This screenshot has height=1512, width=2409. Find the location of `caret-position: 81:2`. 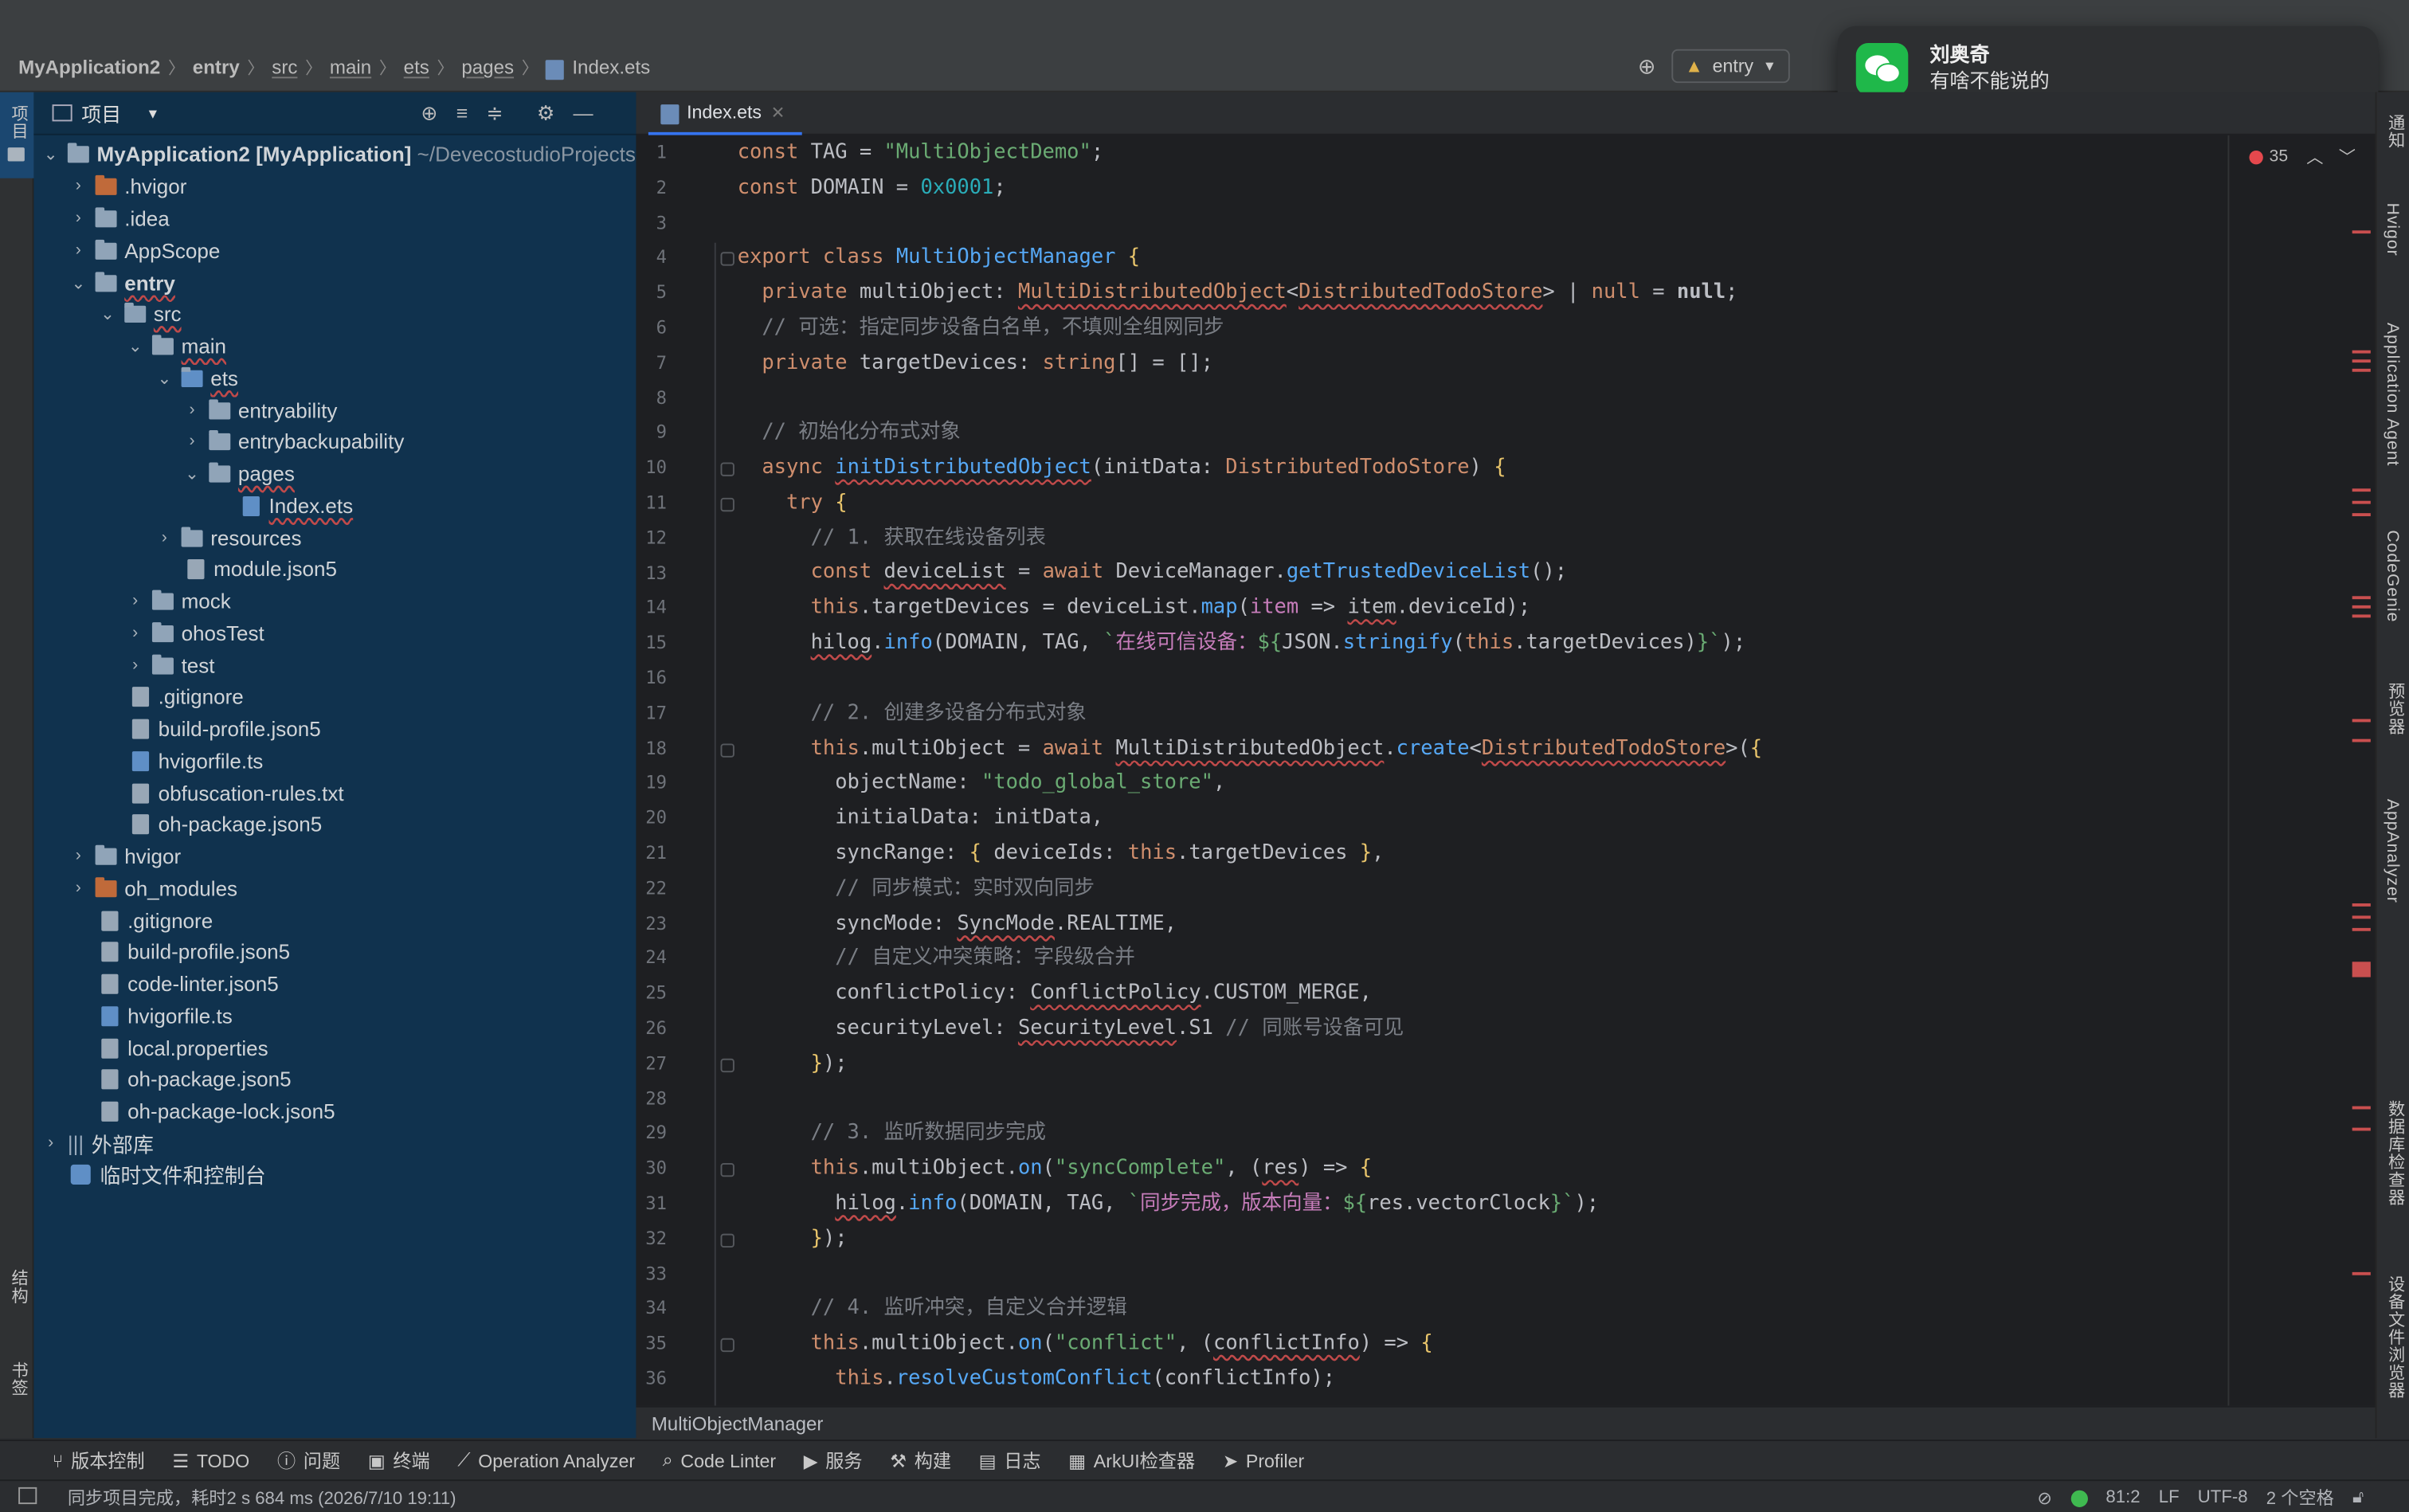

caret-position: 81:2 is located at coordinates (2122, 1498).